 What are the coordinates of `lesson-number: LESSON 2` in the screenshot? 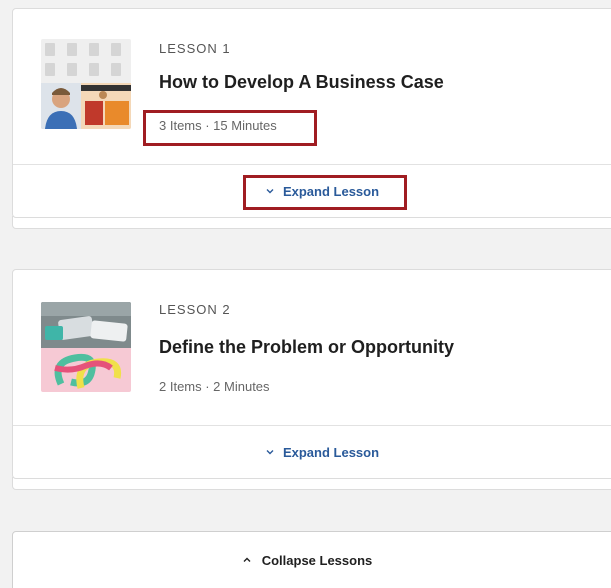 It's located at (195, 309).